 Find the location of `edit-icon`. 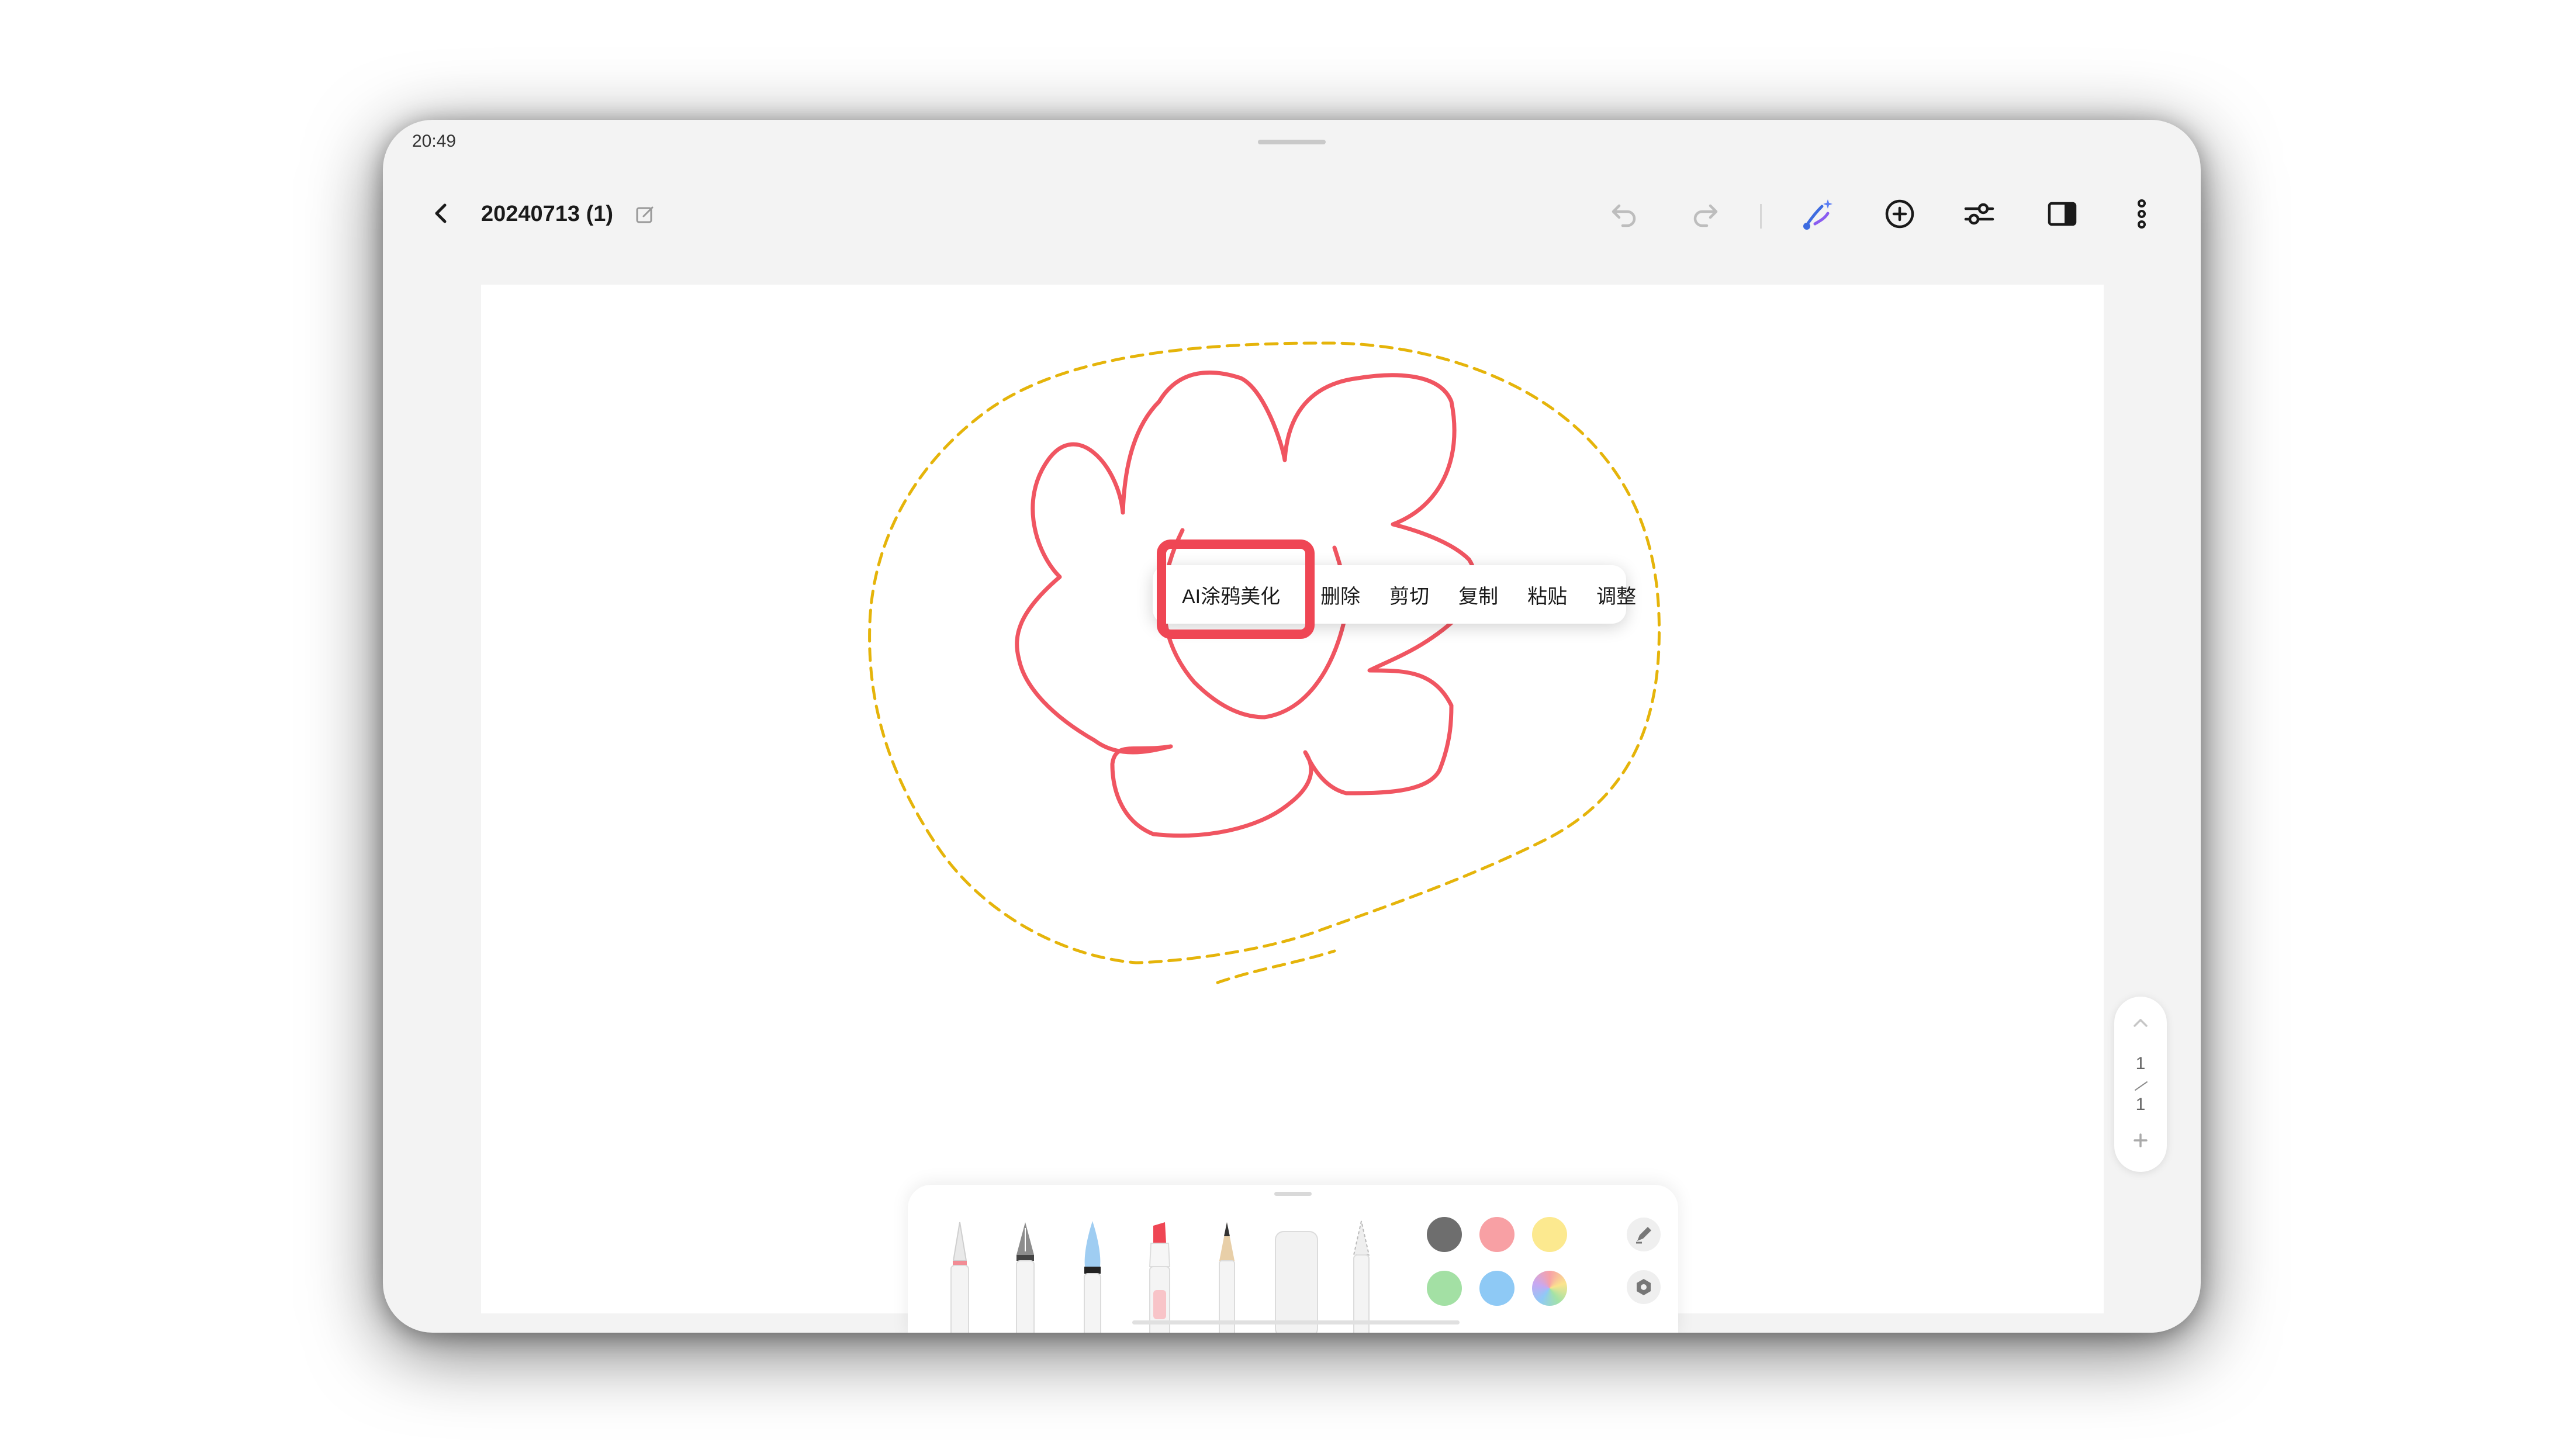

edit-icon is located at coordinates (644, 214).